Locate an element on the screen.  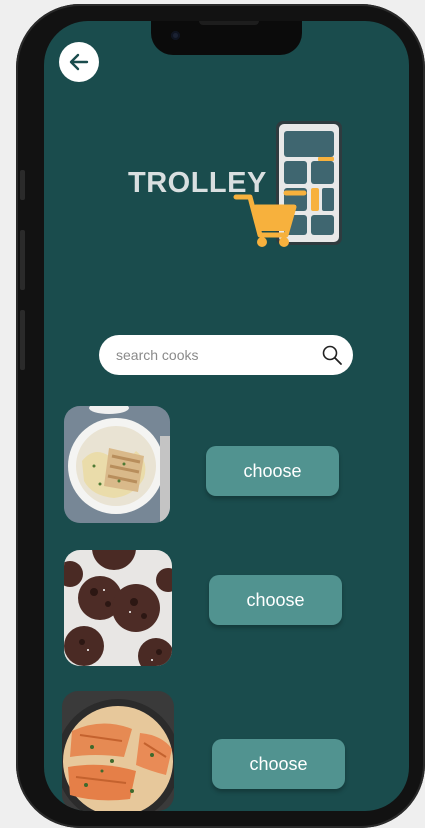
choose-button-2: choose is located at coordinates (275, 600).